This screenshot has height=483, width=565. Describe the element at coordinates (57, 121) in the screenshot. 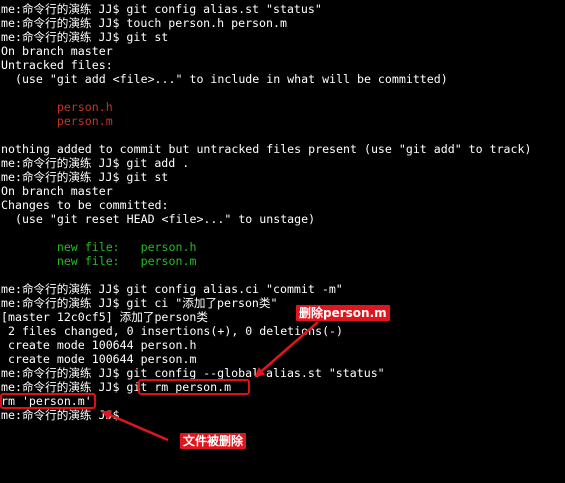

I see `terminal-line: person.m` at that location.